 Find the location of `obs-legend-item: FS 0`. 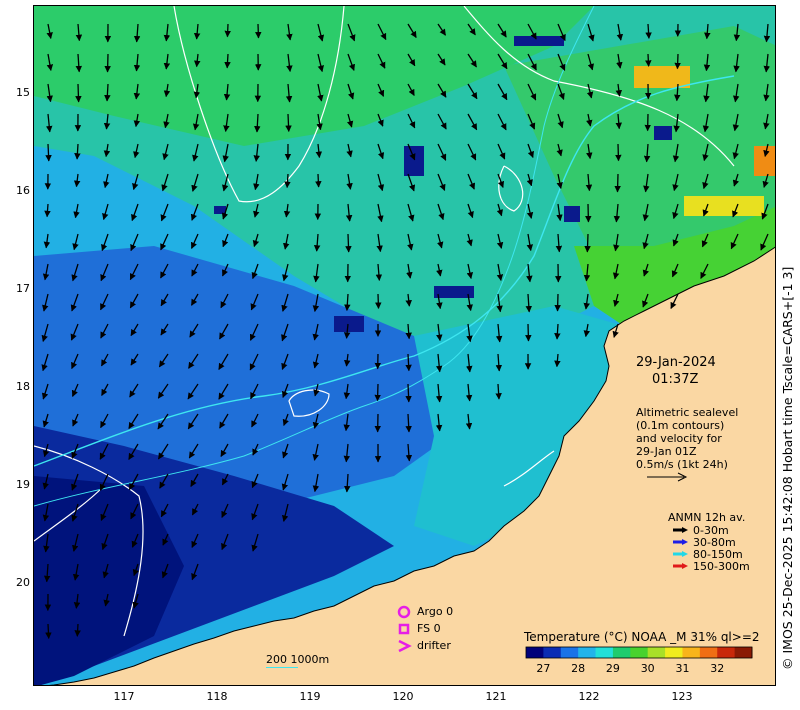

obs-legend-item: FS 0 is located at coordinates (424, 628).